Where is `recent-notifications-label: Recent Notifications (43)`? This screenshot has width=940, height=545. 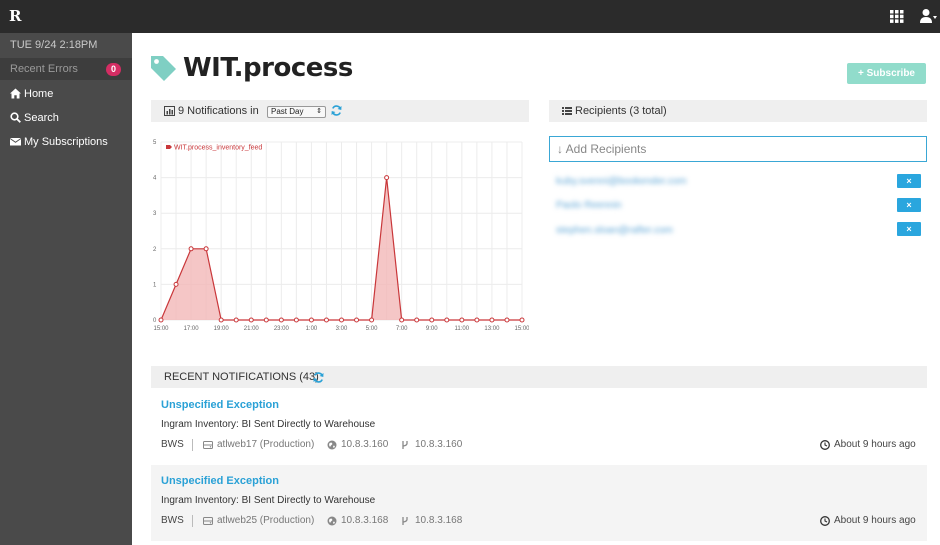 recent-notifications-label: Recent Notifications (43) is located at coordinates (241, 377).